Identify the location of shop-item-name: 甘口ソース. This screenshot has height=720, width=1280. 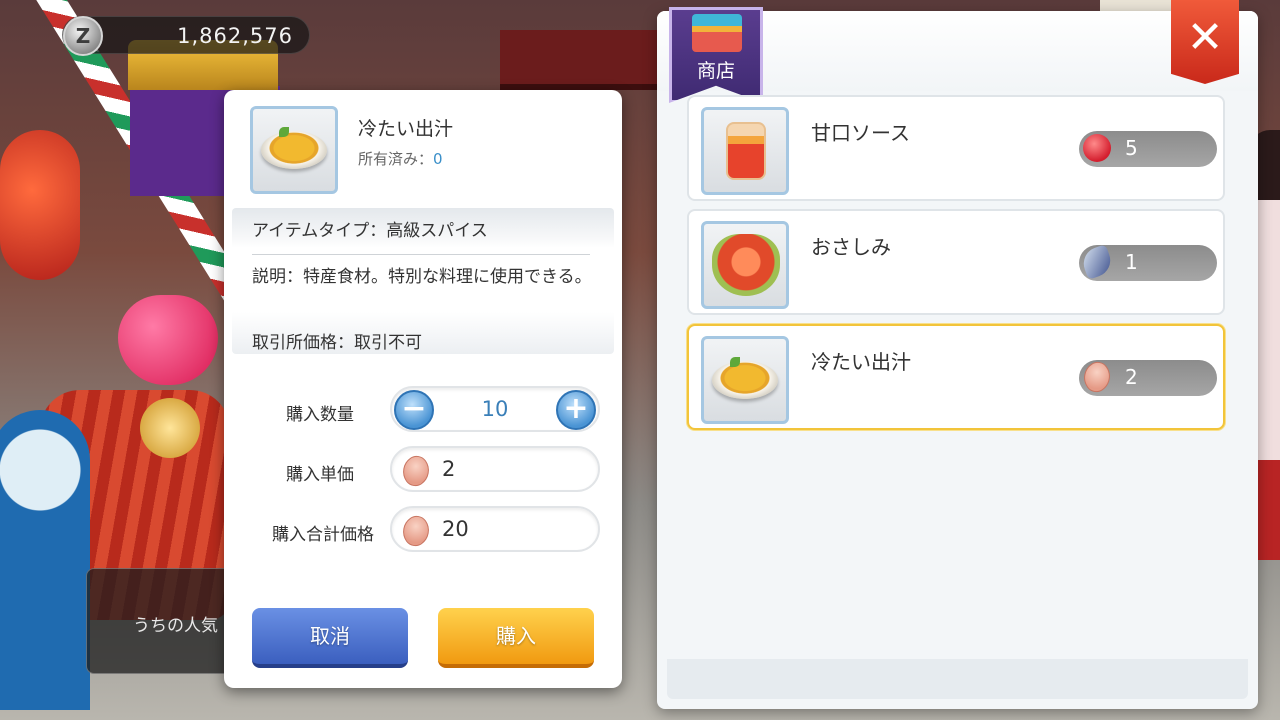
(860, 133).